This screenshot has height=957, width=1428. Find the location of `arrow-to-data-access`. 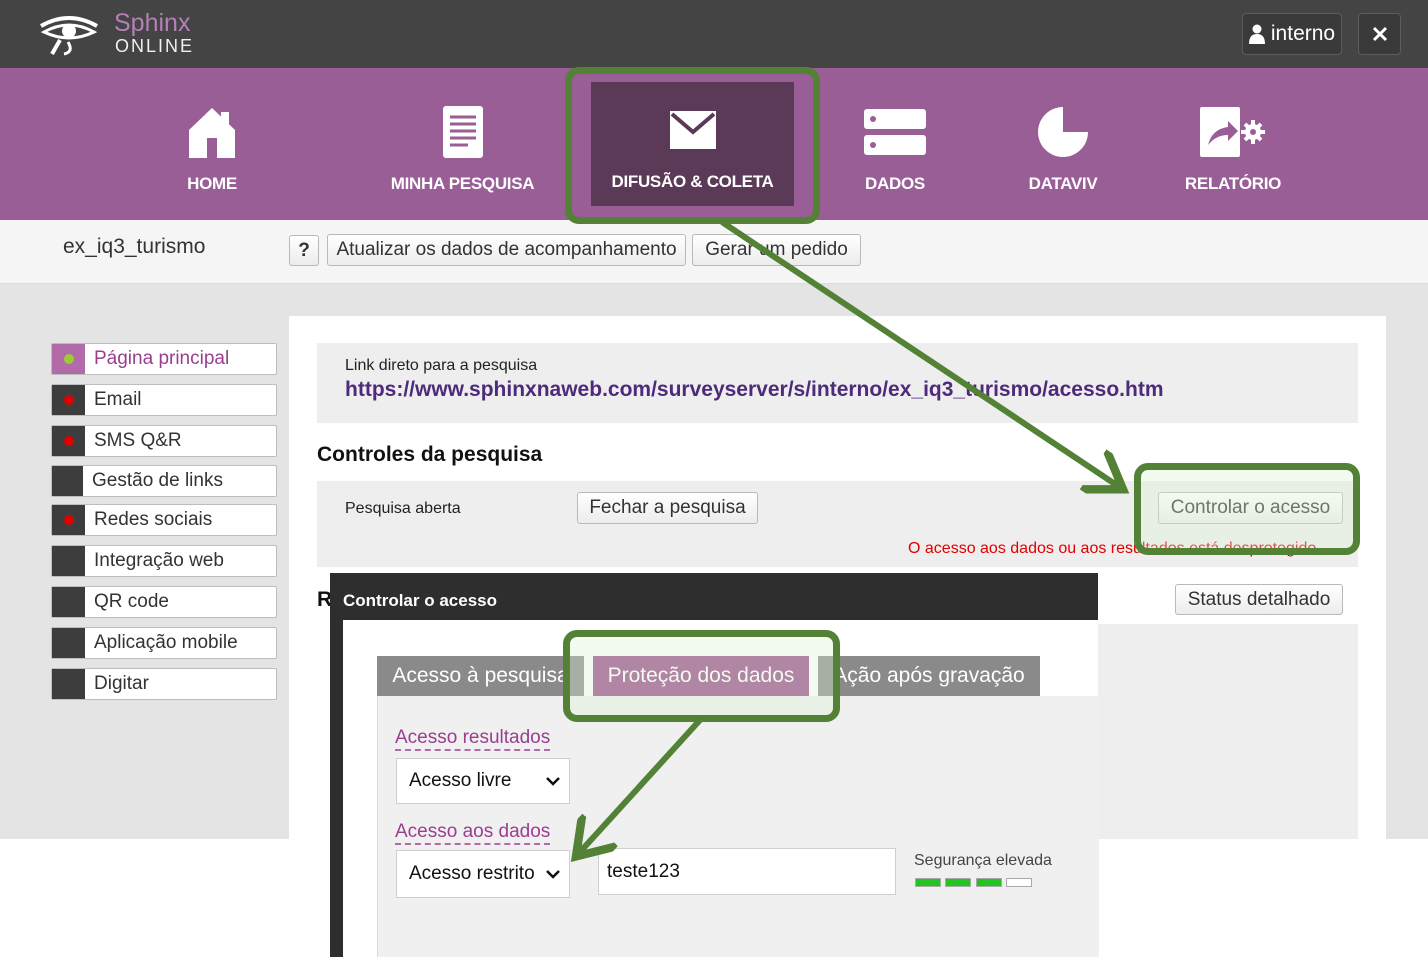

arrow-to-data-access is located at coordinates (641, 784).